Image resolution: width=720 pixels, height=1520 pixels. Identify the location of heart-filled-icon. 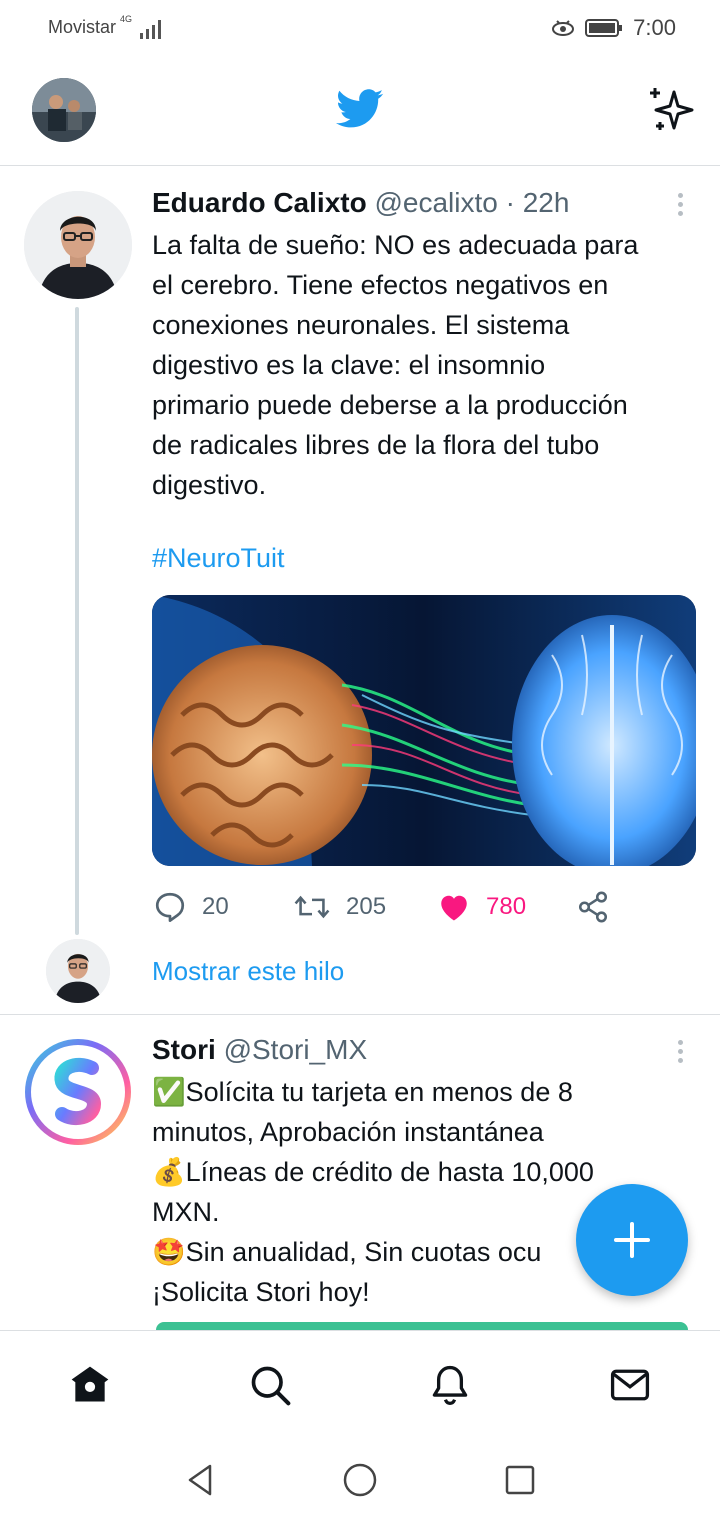
(454, 908).